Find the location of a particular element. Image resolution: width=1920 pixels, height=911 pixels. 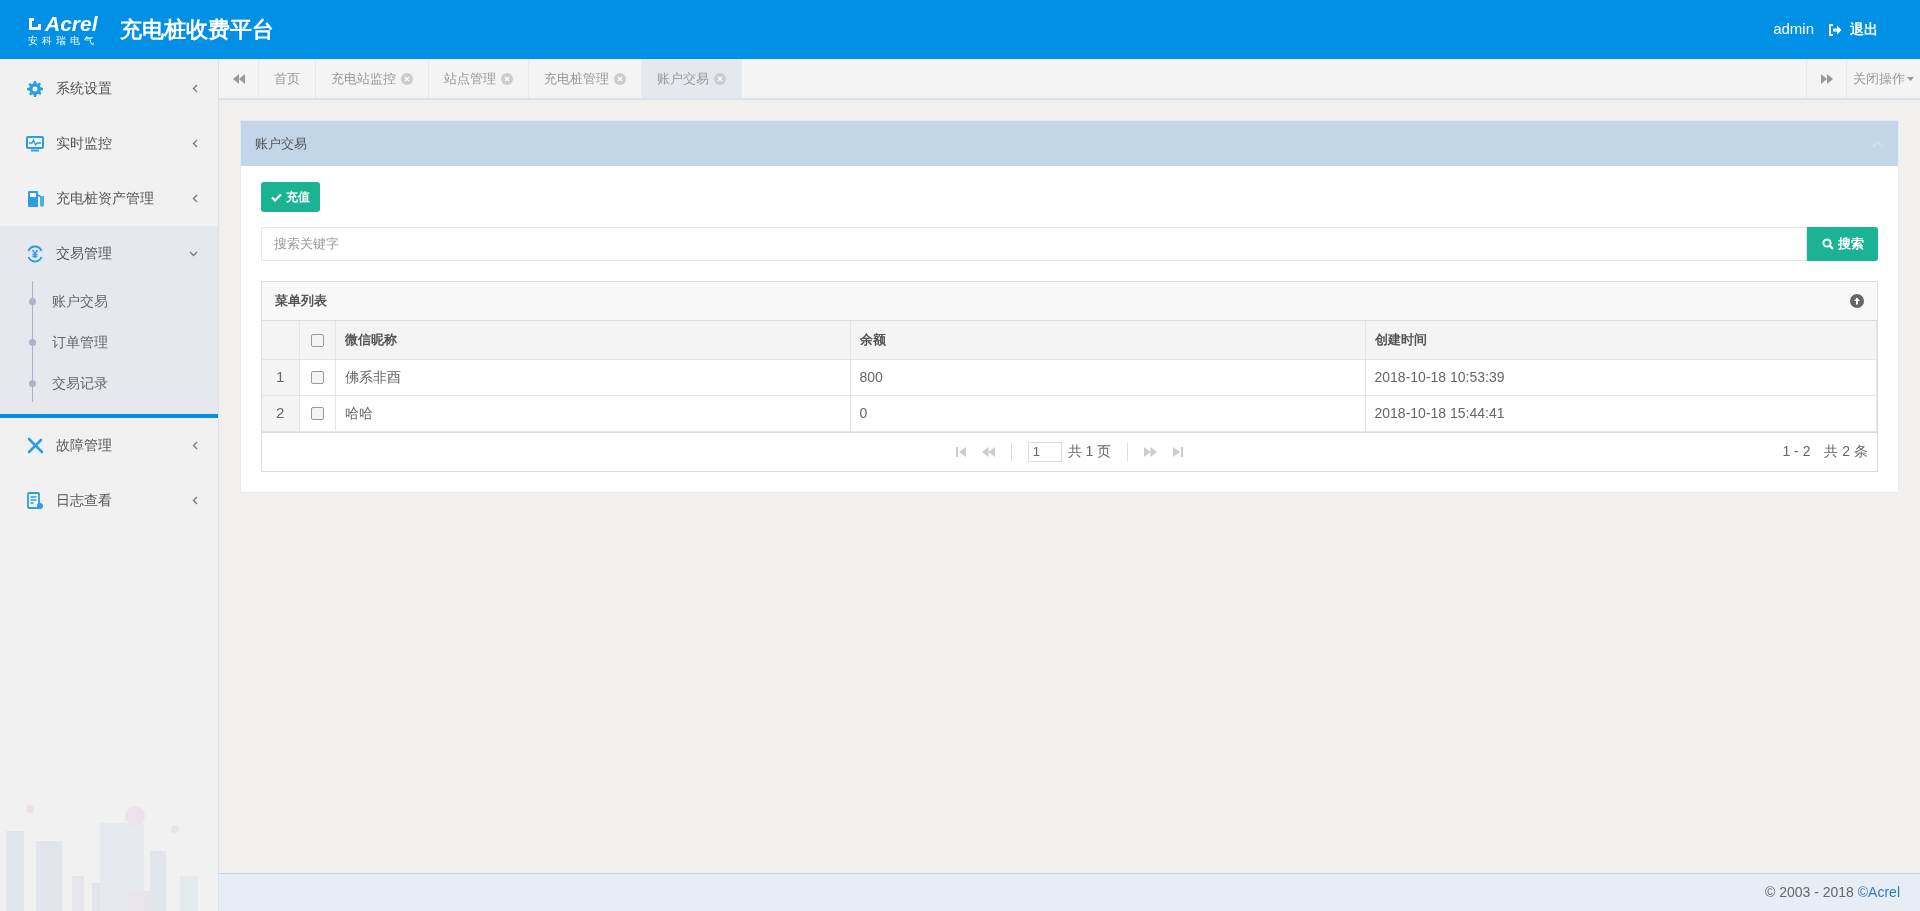

column-header: 微信昵称 is located at coordinates (592, 340).